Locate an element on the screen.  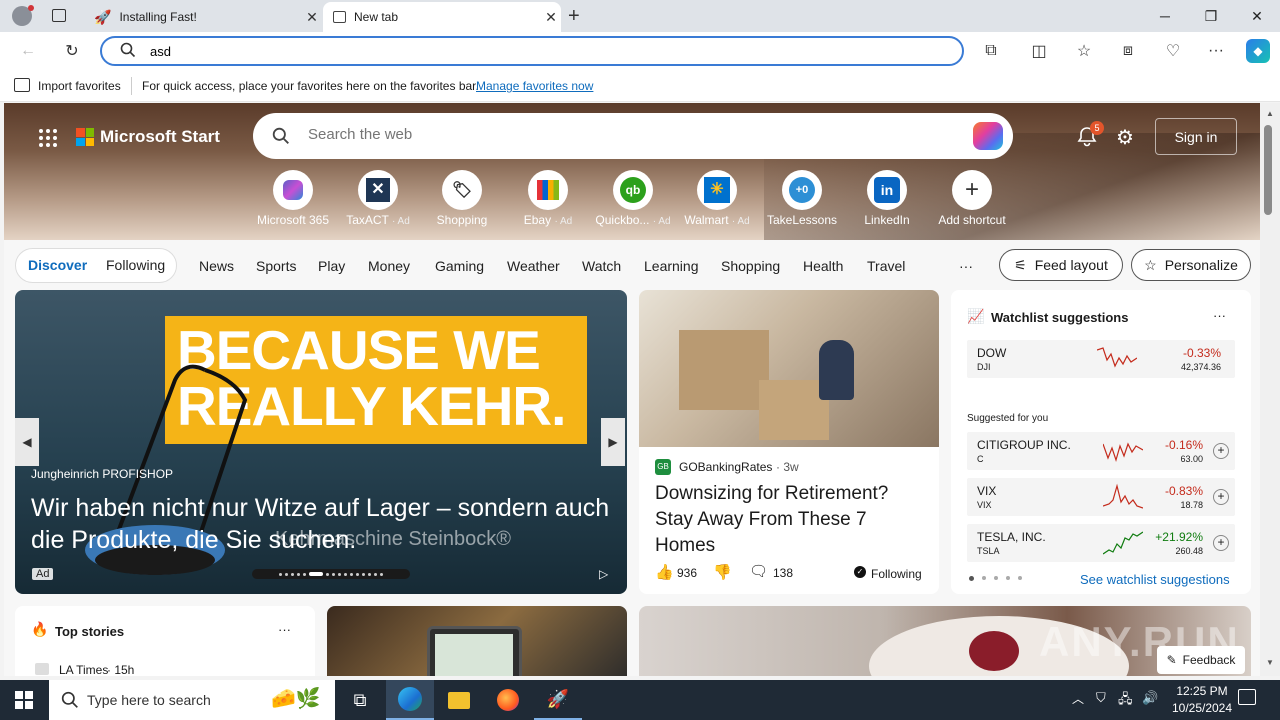
personalize-button: ☆ Personalize is located at coordinates (1191, 265).